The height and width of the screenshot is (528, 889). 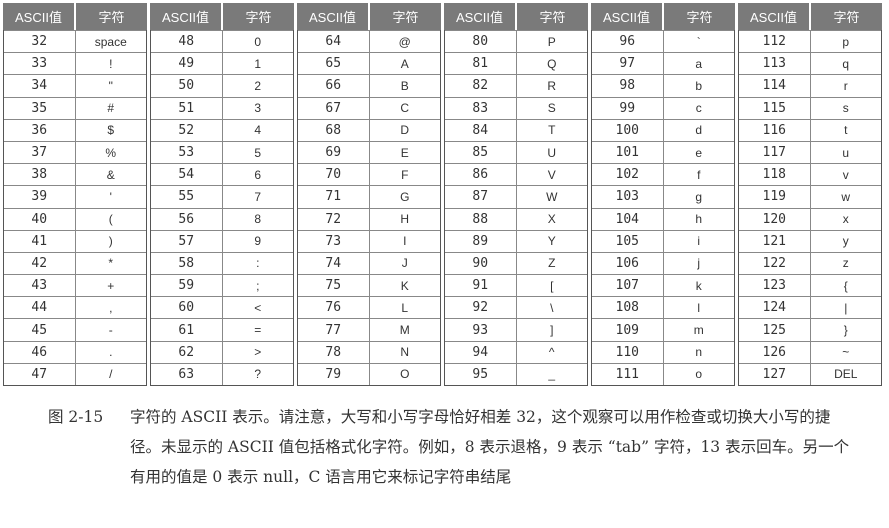 What do you see at coordinates (810, 373) in the screenshot?
I see `table-row: 127 DEL` at bounding box center [810, 373].